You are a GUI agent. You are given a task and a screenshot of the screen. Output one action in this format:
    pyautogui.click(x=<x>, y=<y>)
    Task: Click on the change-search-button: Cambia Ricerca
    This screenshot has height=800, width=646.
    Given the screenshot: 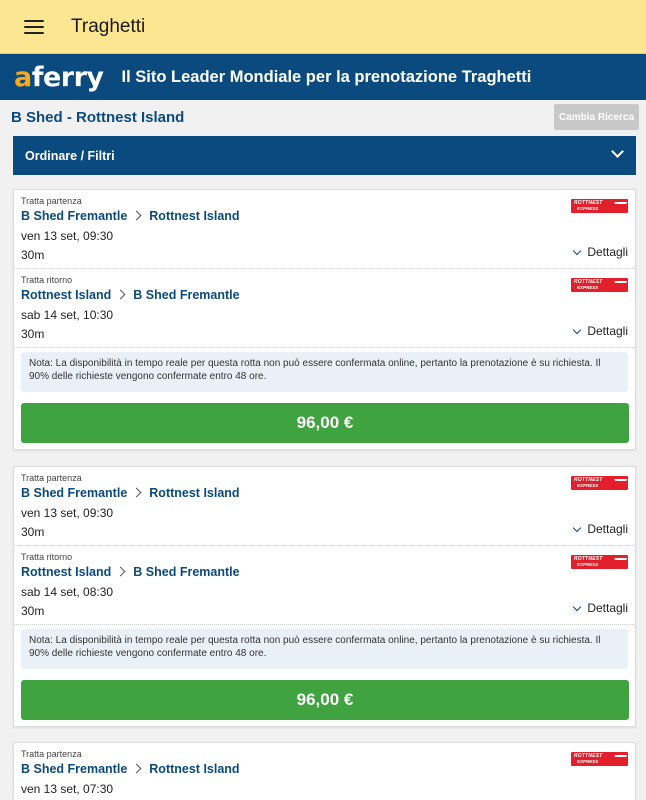 What is the action you would take?
    pyautogui.click(x=596, y=117)
    